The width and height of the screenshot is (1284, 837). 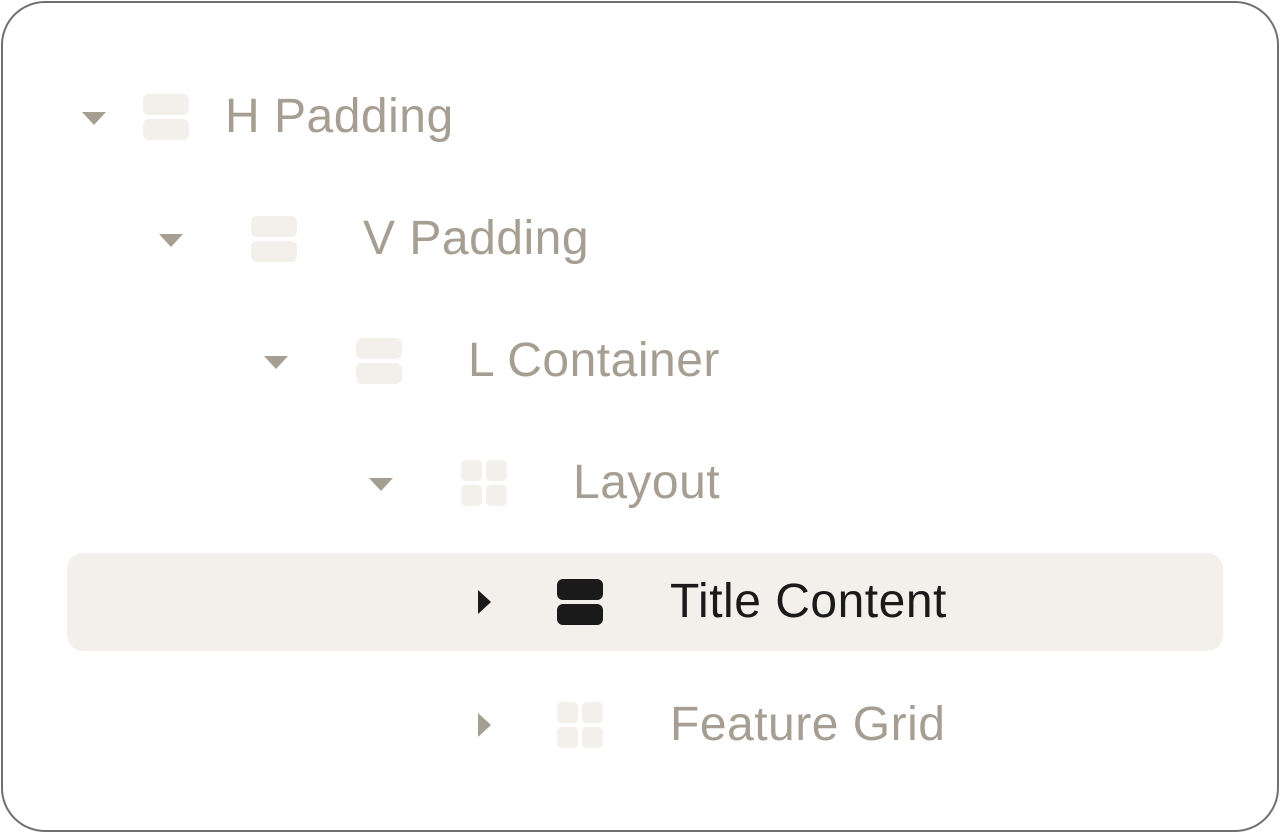 I want to click on tree-item-l-container: L Container, so click(x=645, y=361).